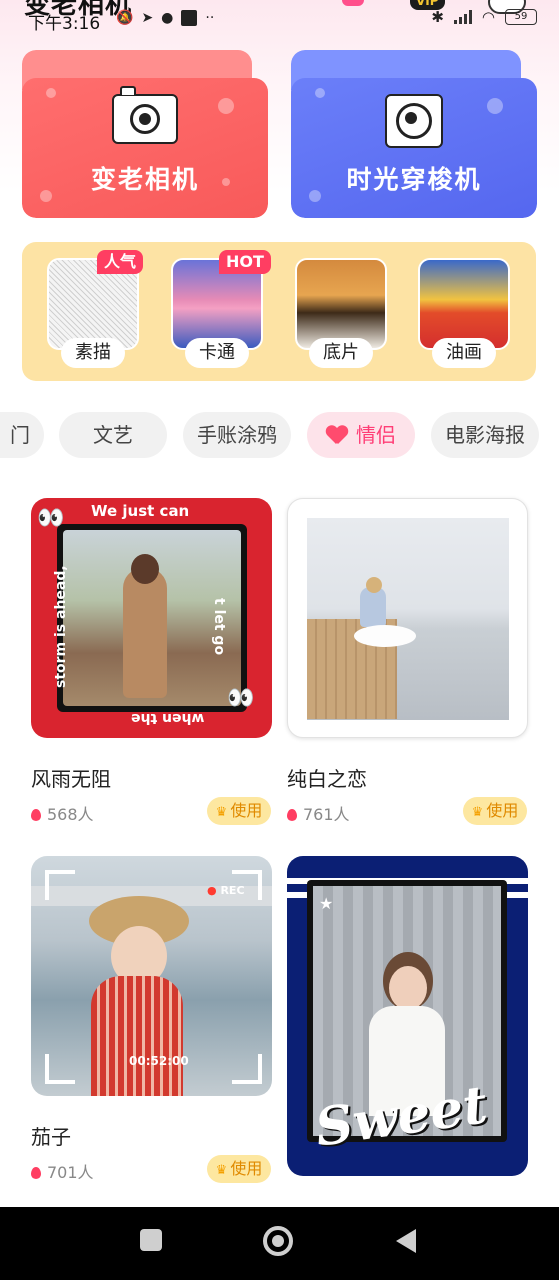 The image size is (559, 1280). What do you see at coordinates (210, 18) in the screenshot?
I see `more-icon: ··` at bounding box center [210, 18].